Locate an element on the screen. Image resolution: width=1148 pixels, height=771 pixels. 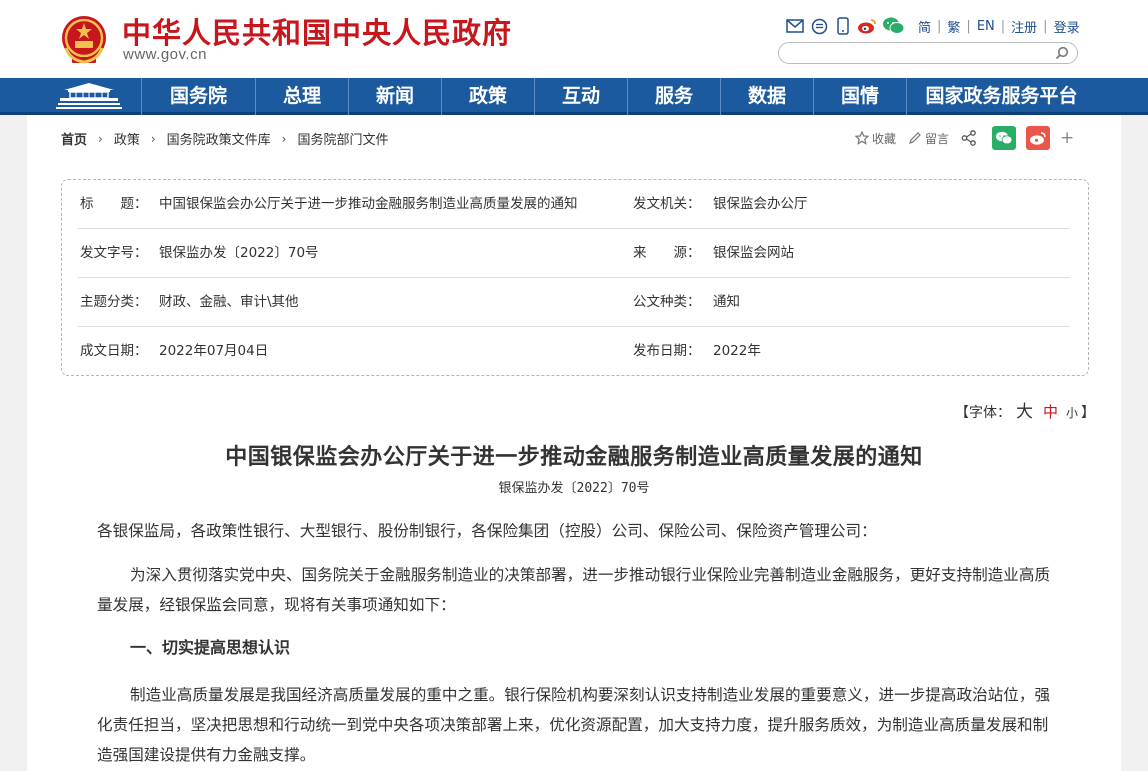
nav-items: 国务院 总理 新闻 政策 互动 服务 数据 国情 国家政务服务平台 is located at coordinates (618, 96).